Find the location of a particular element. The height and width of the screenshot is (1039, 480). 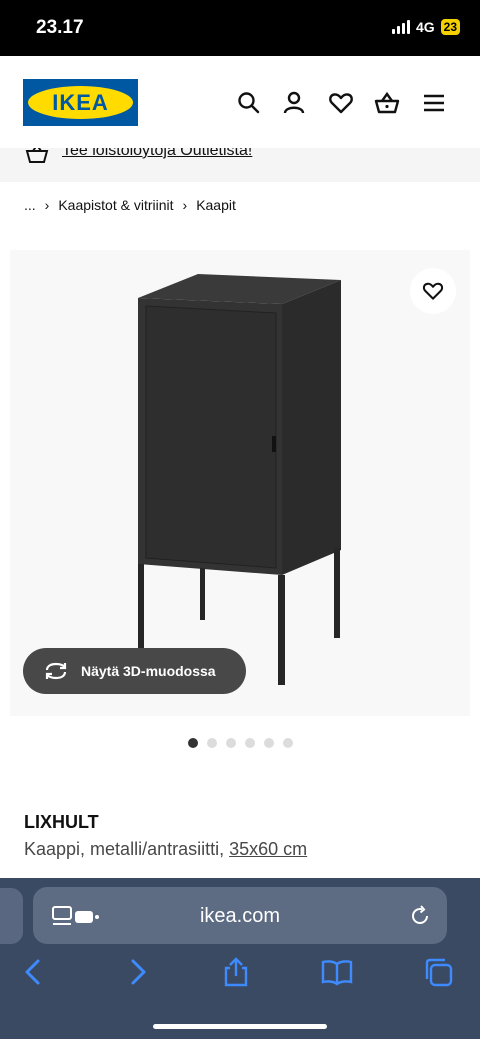

product-description-text: Kaappi, metalli/antrasiitti, is located at coordinates (127, 849).